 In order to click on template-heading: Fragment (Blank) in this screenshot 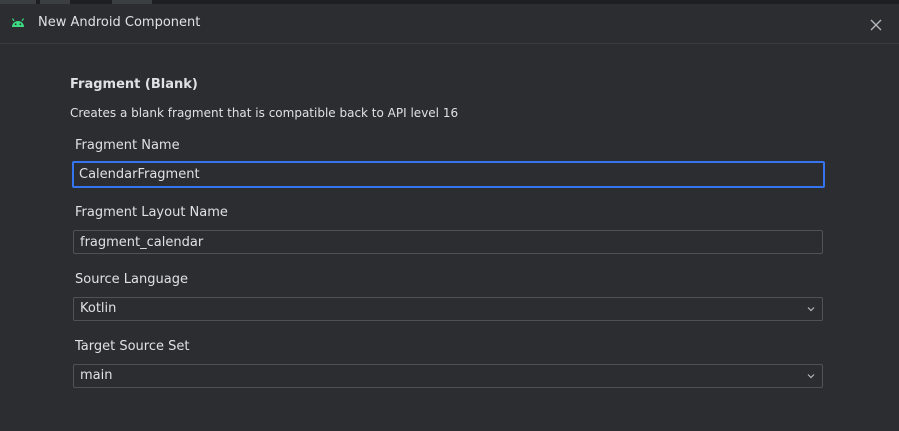, I will do `click(134, 84)`.